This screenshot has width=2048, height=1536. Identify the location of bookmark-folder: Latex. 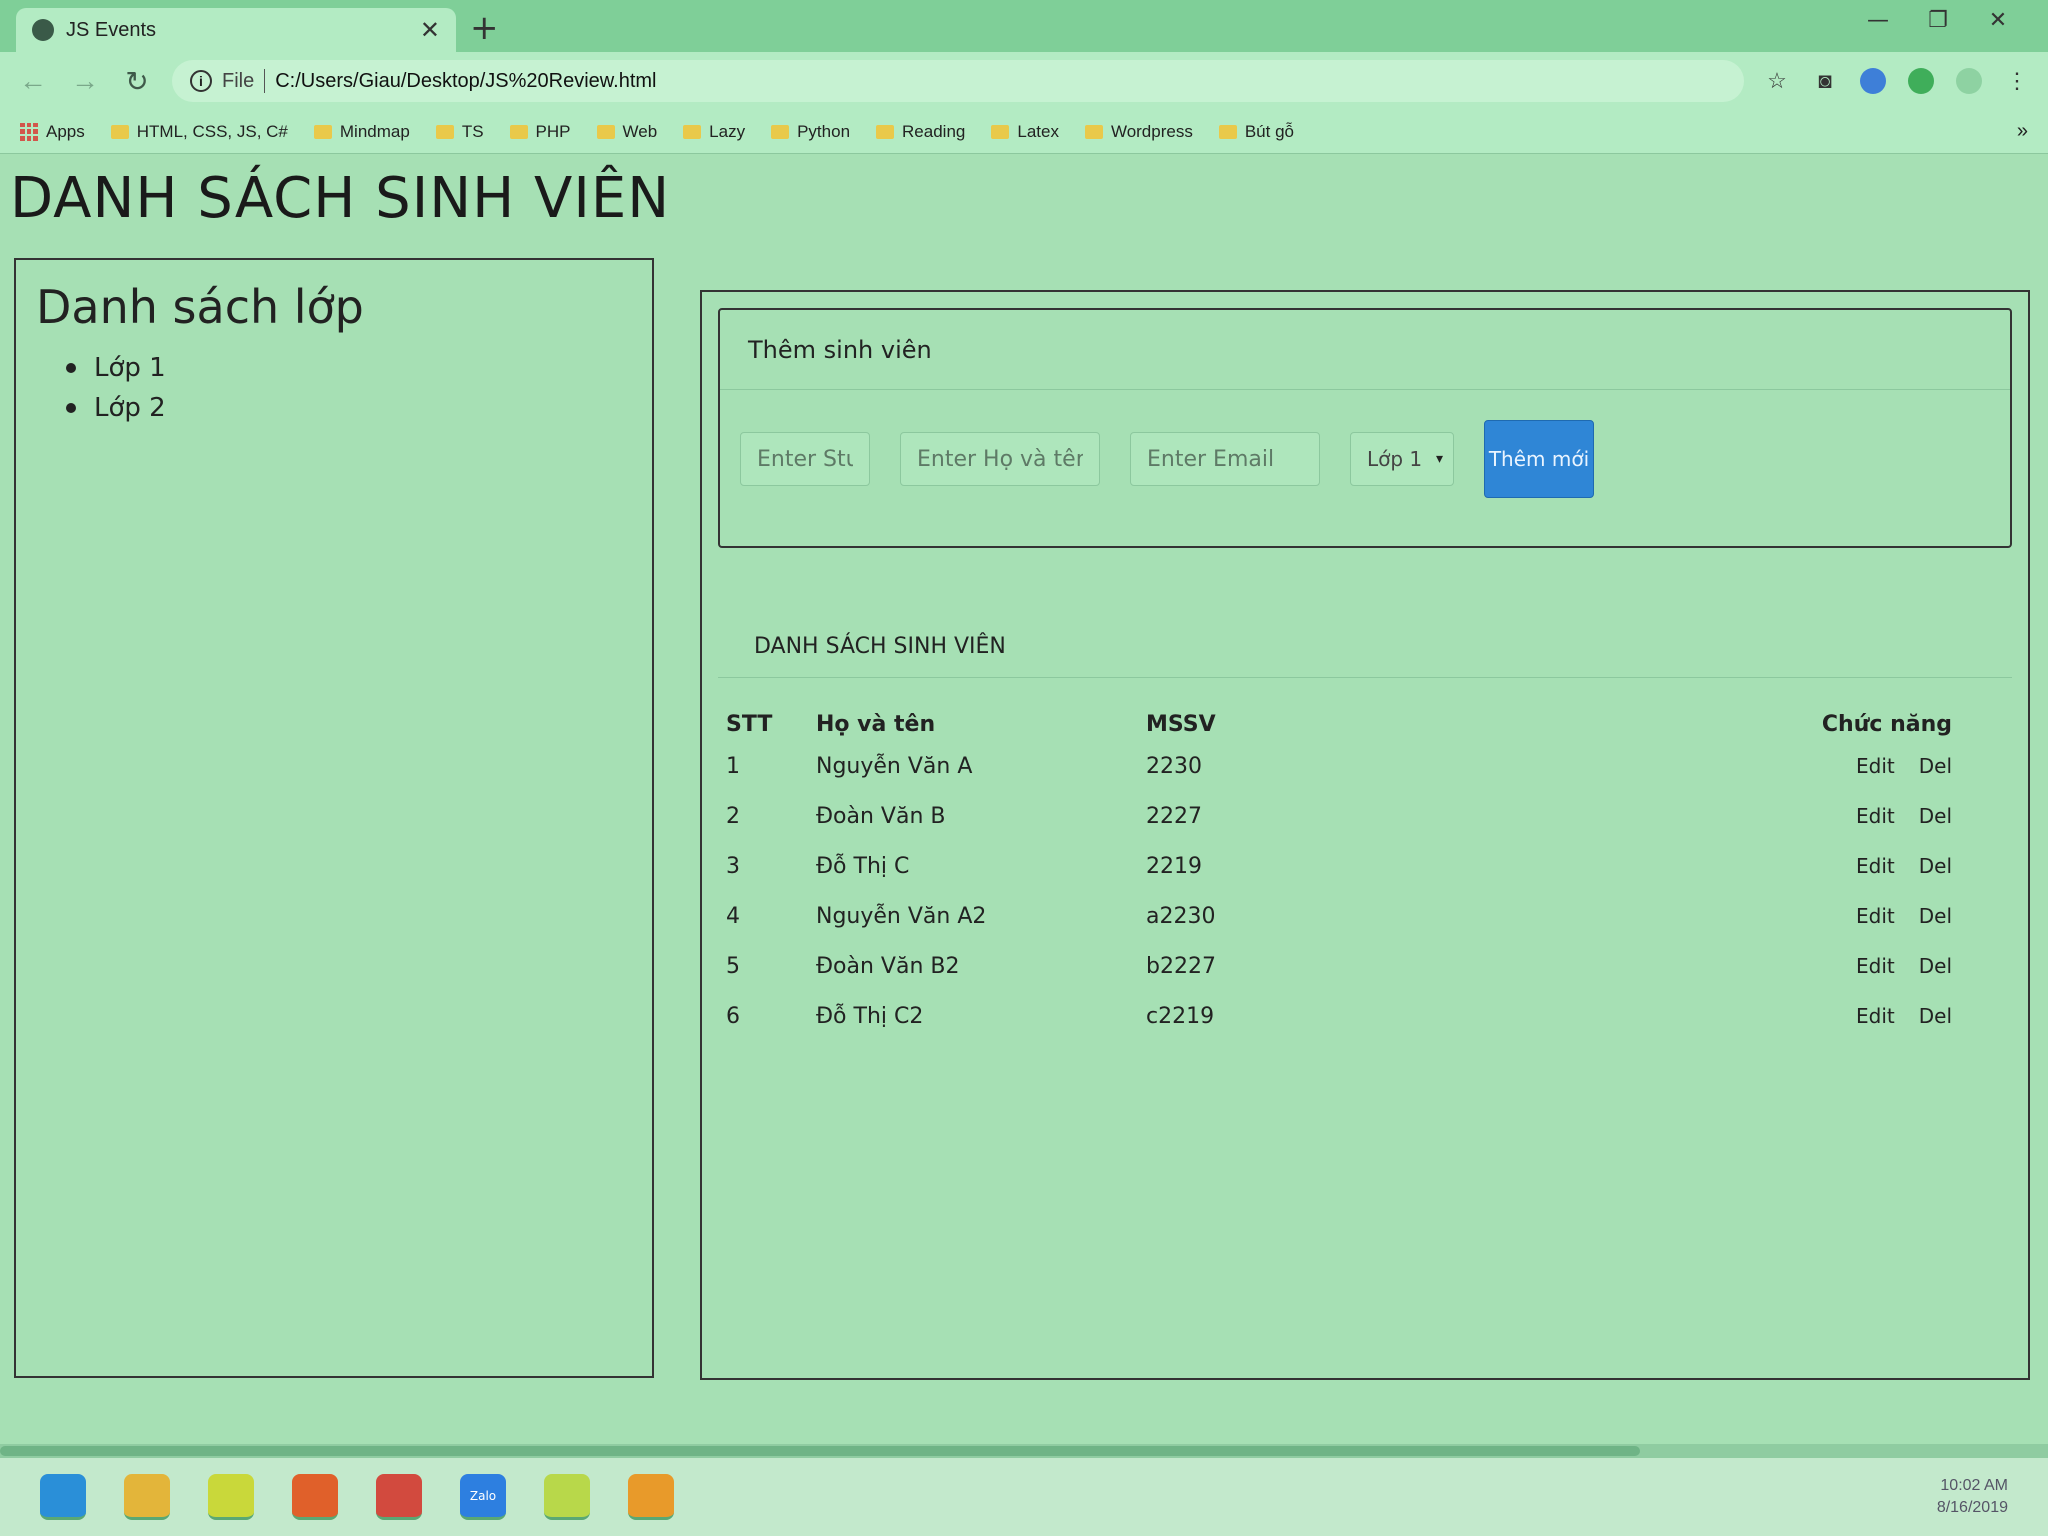
(1025, 132).